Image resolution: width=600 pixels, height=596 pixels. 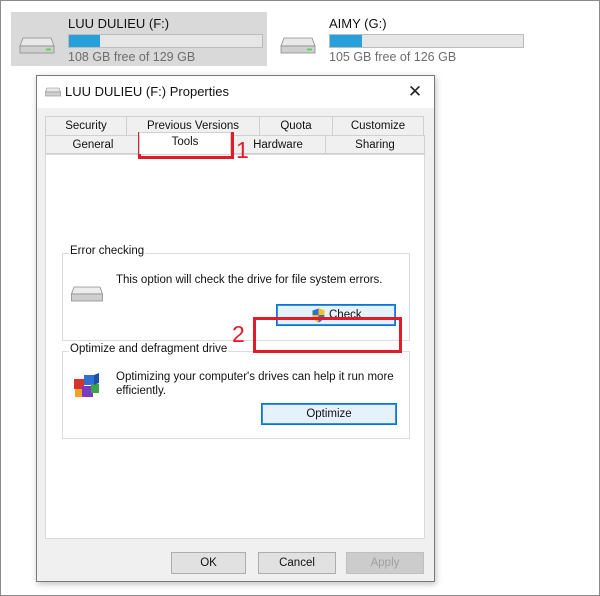 What do you see at coordinates (238, 334) in the screenshot?
I see `step-2-label: 2` at bounding box center [238, 334].